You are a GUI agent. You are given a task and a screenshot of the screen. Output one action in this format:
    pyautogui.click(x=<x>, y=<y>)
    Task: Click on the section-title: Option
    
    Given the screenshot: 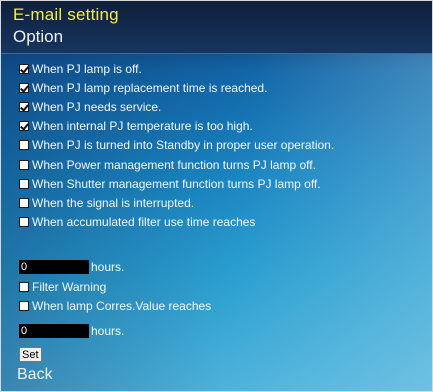 What is the action you would take?
    pyautogui.click(x=38, y=36)
    